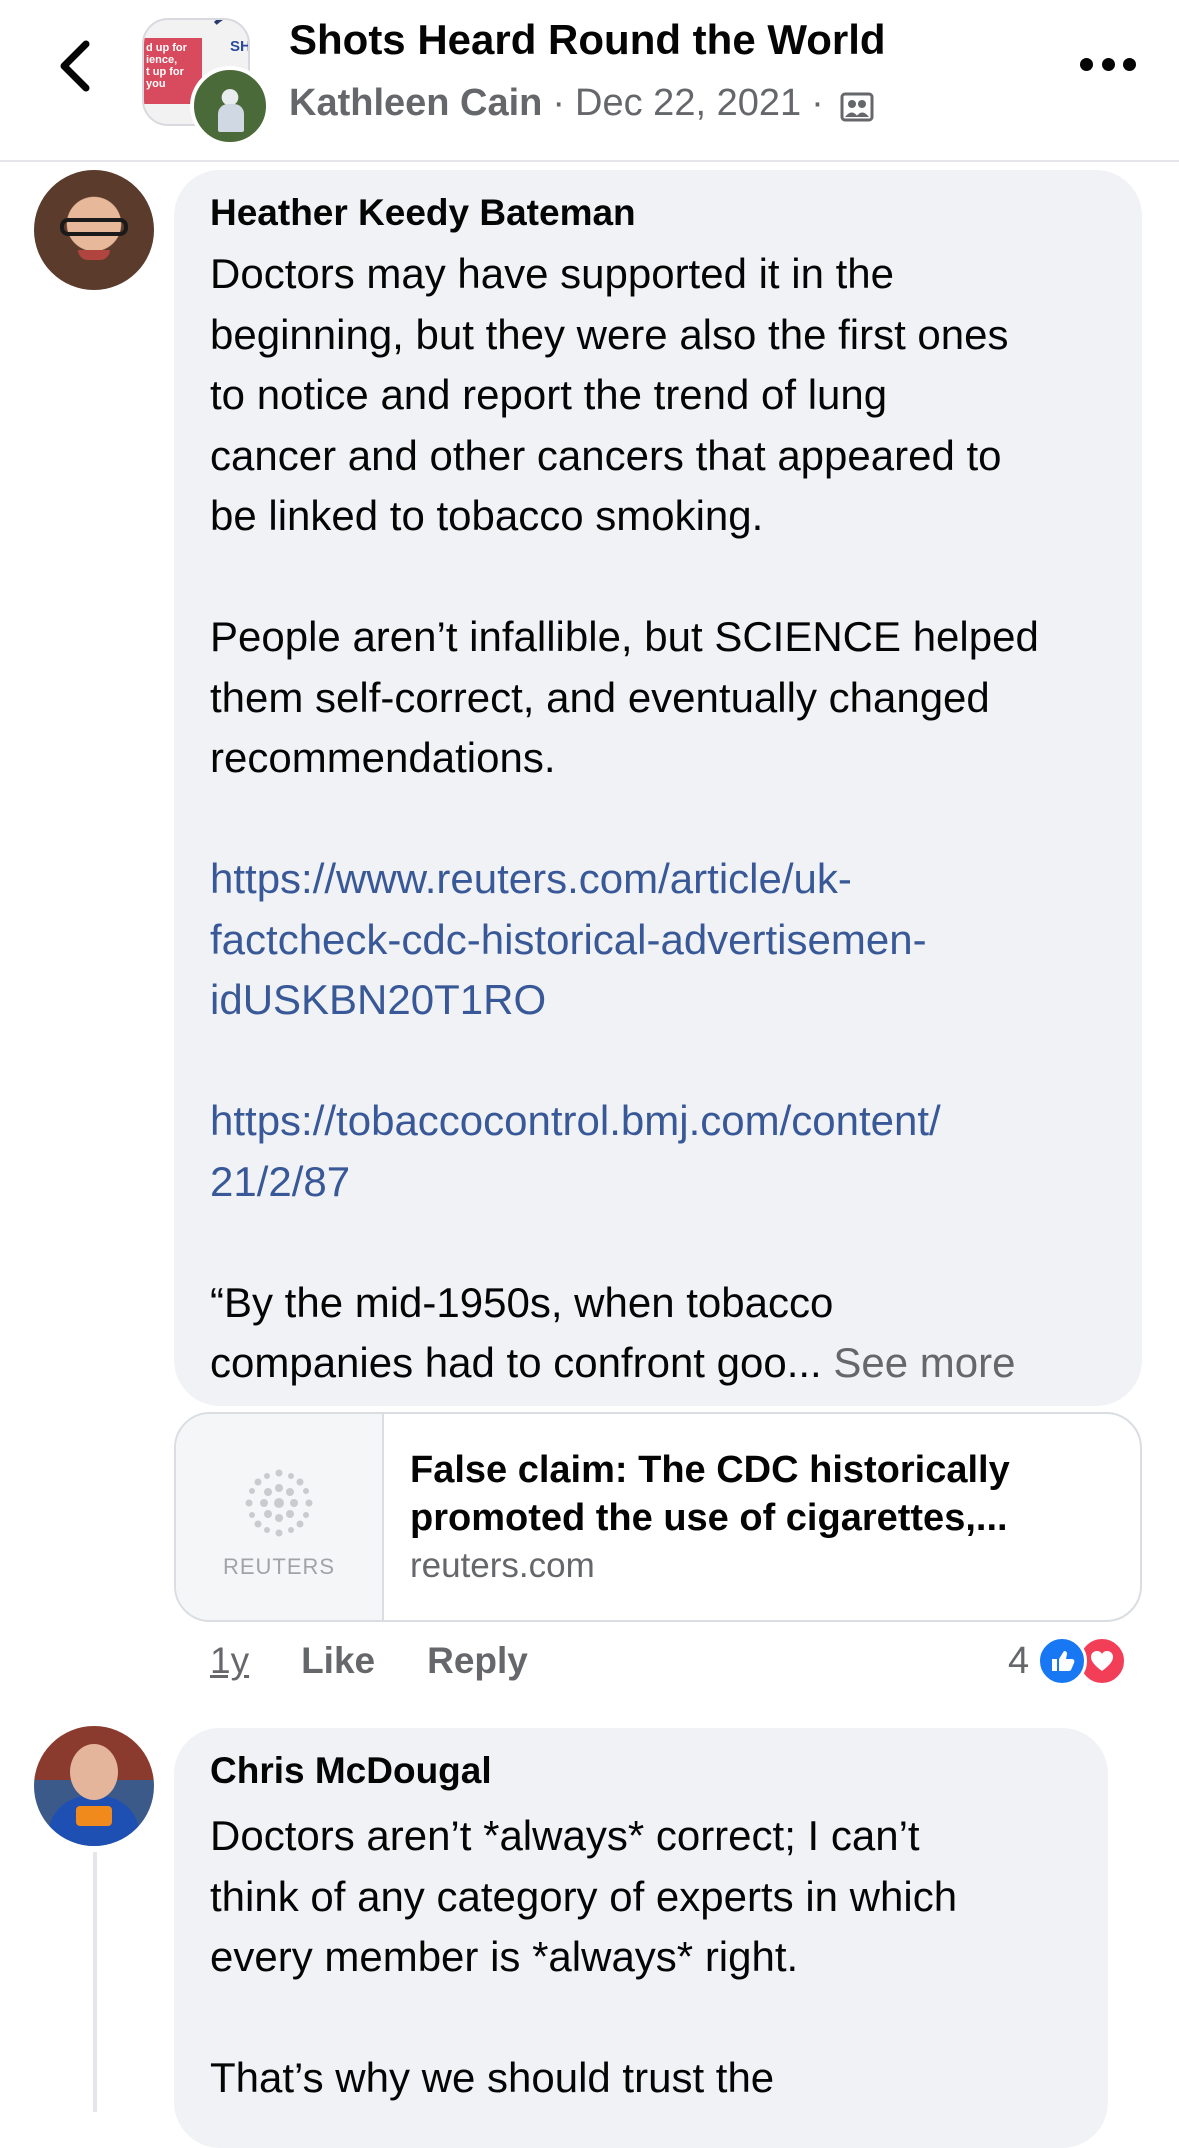 The image size is (1179, 2148). Describe the element at coordinates (624, 1182) in the screenshot. I see `bmj-link: 21/2/87` at that location.